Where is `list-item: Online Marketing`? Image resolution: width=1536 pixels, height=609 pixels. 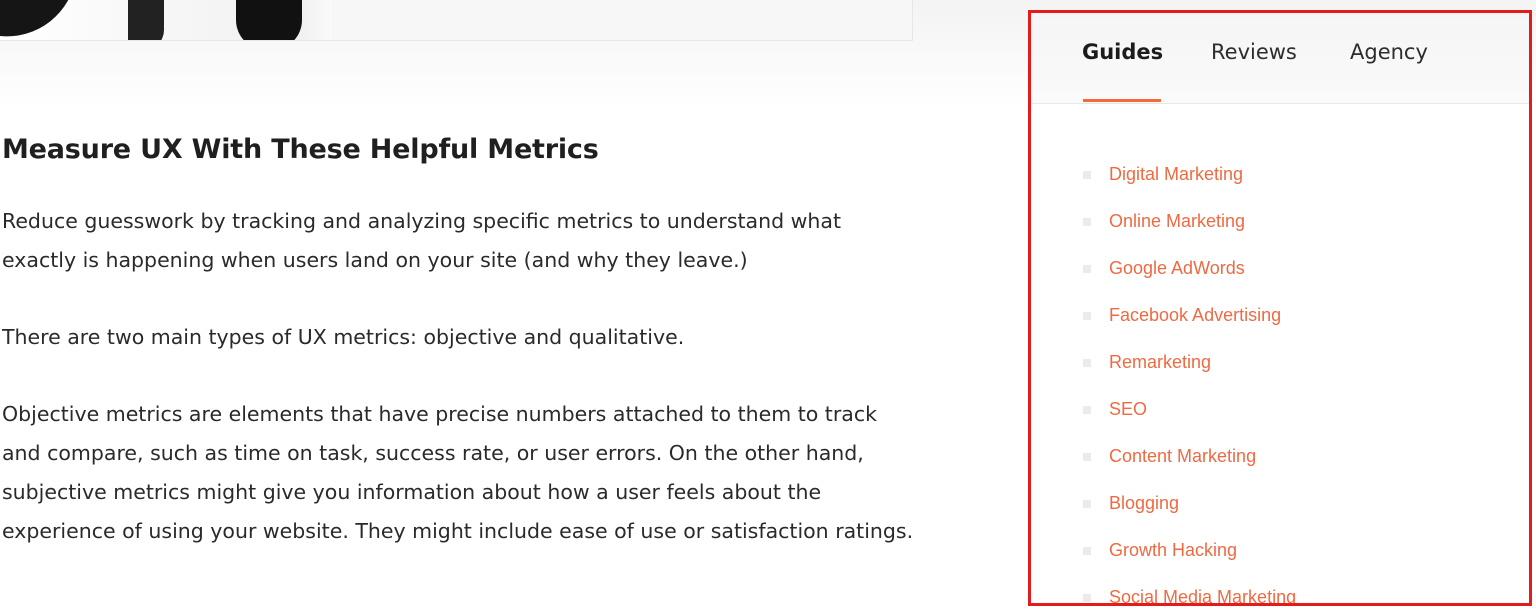 list-item: Online Marketing is located at coordinates (1189, 221).